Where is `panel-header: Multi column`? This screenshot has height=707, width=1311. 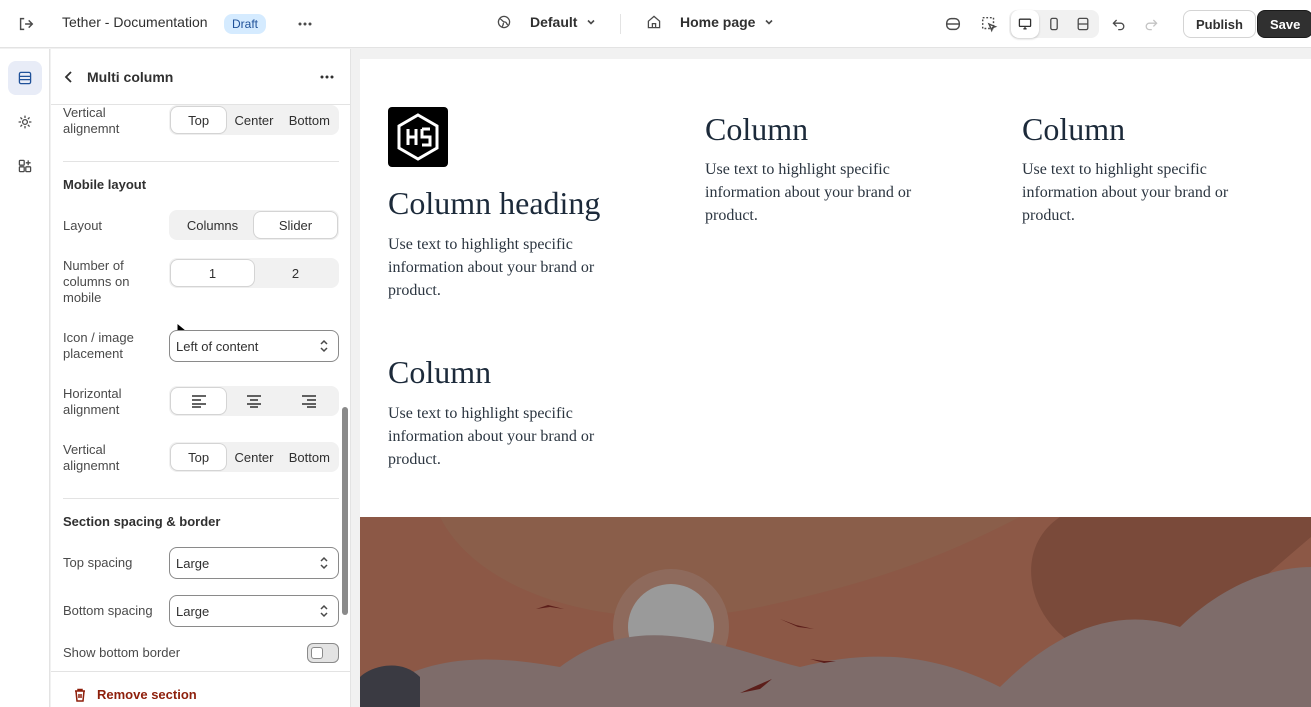 panel-header: Multi column is located at coordinates (200, 77).